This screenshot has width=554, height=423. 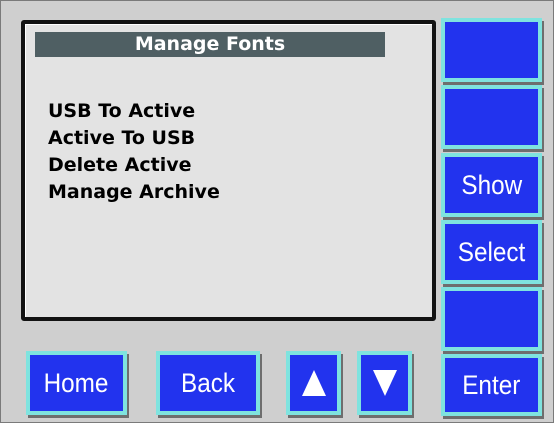 What do you see at coordinates (134, 165) in the screenshot?
I see `menu-item-delete-active: Delete Active` at bounding box center [134, 165].